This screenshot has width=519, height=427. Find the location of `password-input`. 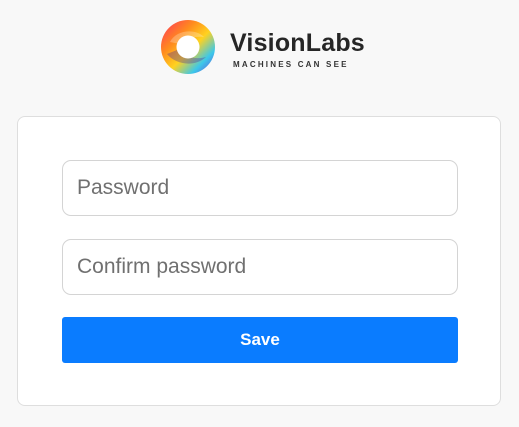

password-input is located at coordinates (260, 188).